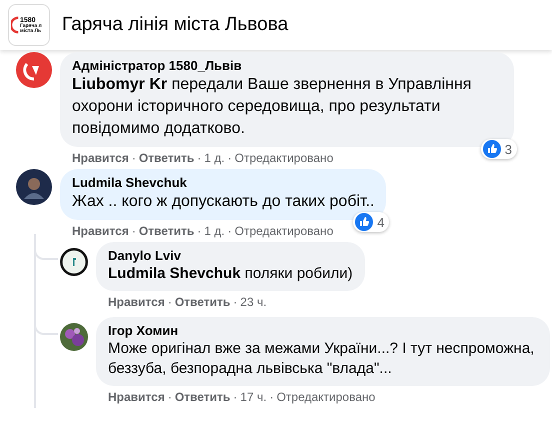 The width and height of the screenshot is (552, 438). I want to click on reaction-badge: 3, so click(498, 149).